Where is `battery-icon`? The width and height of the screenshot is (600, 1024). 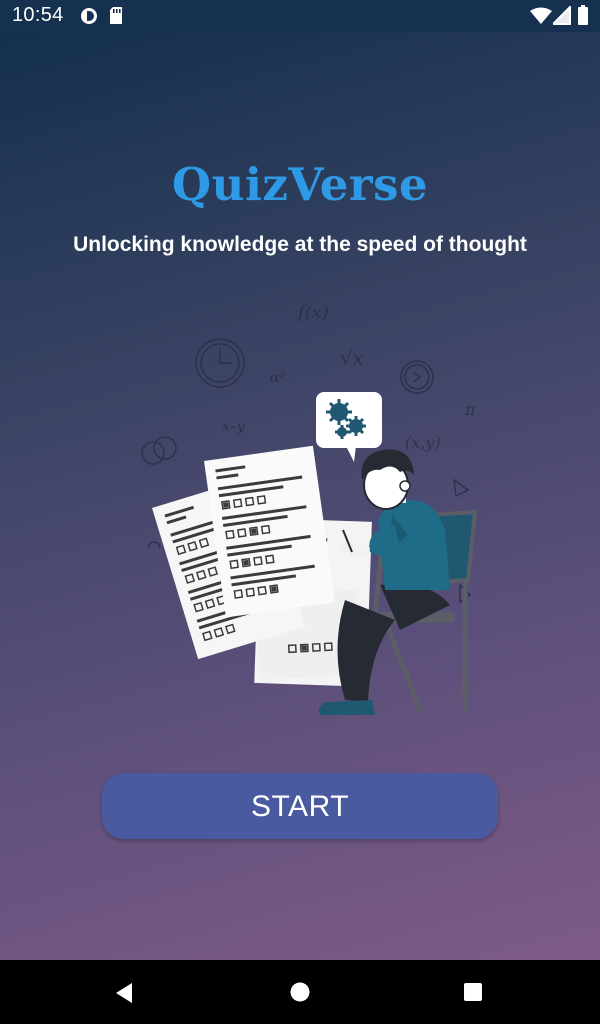 battery-icon is located at coordinates (583, 15).